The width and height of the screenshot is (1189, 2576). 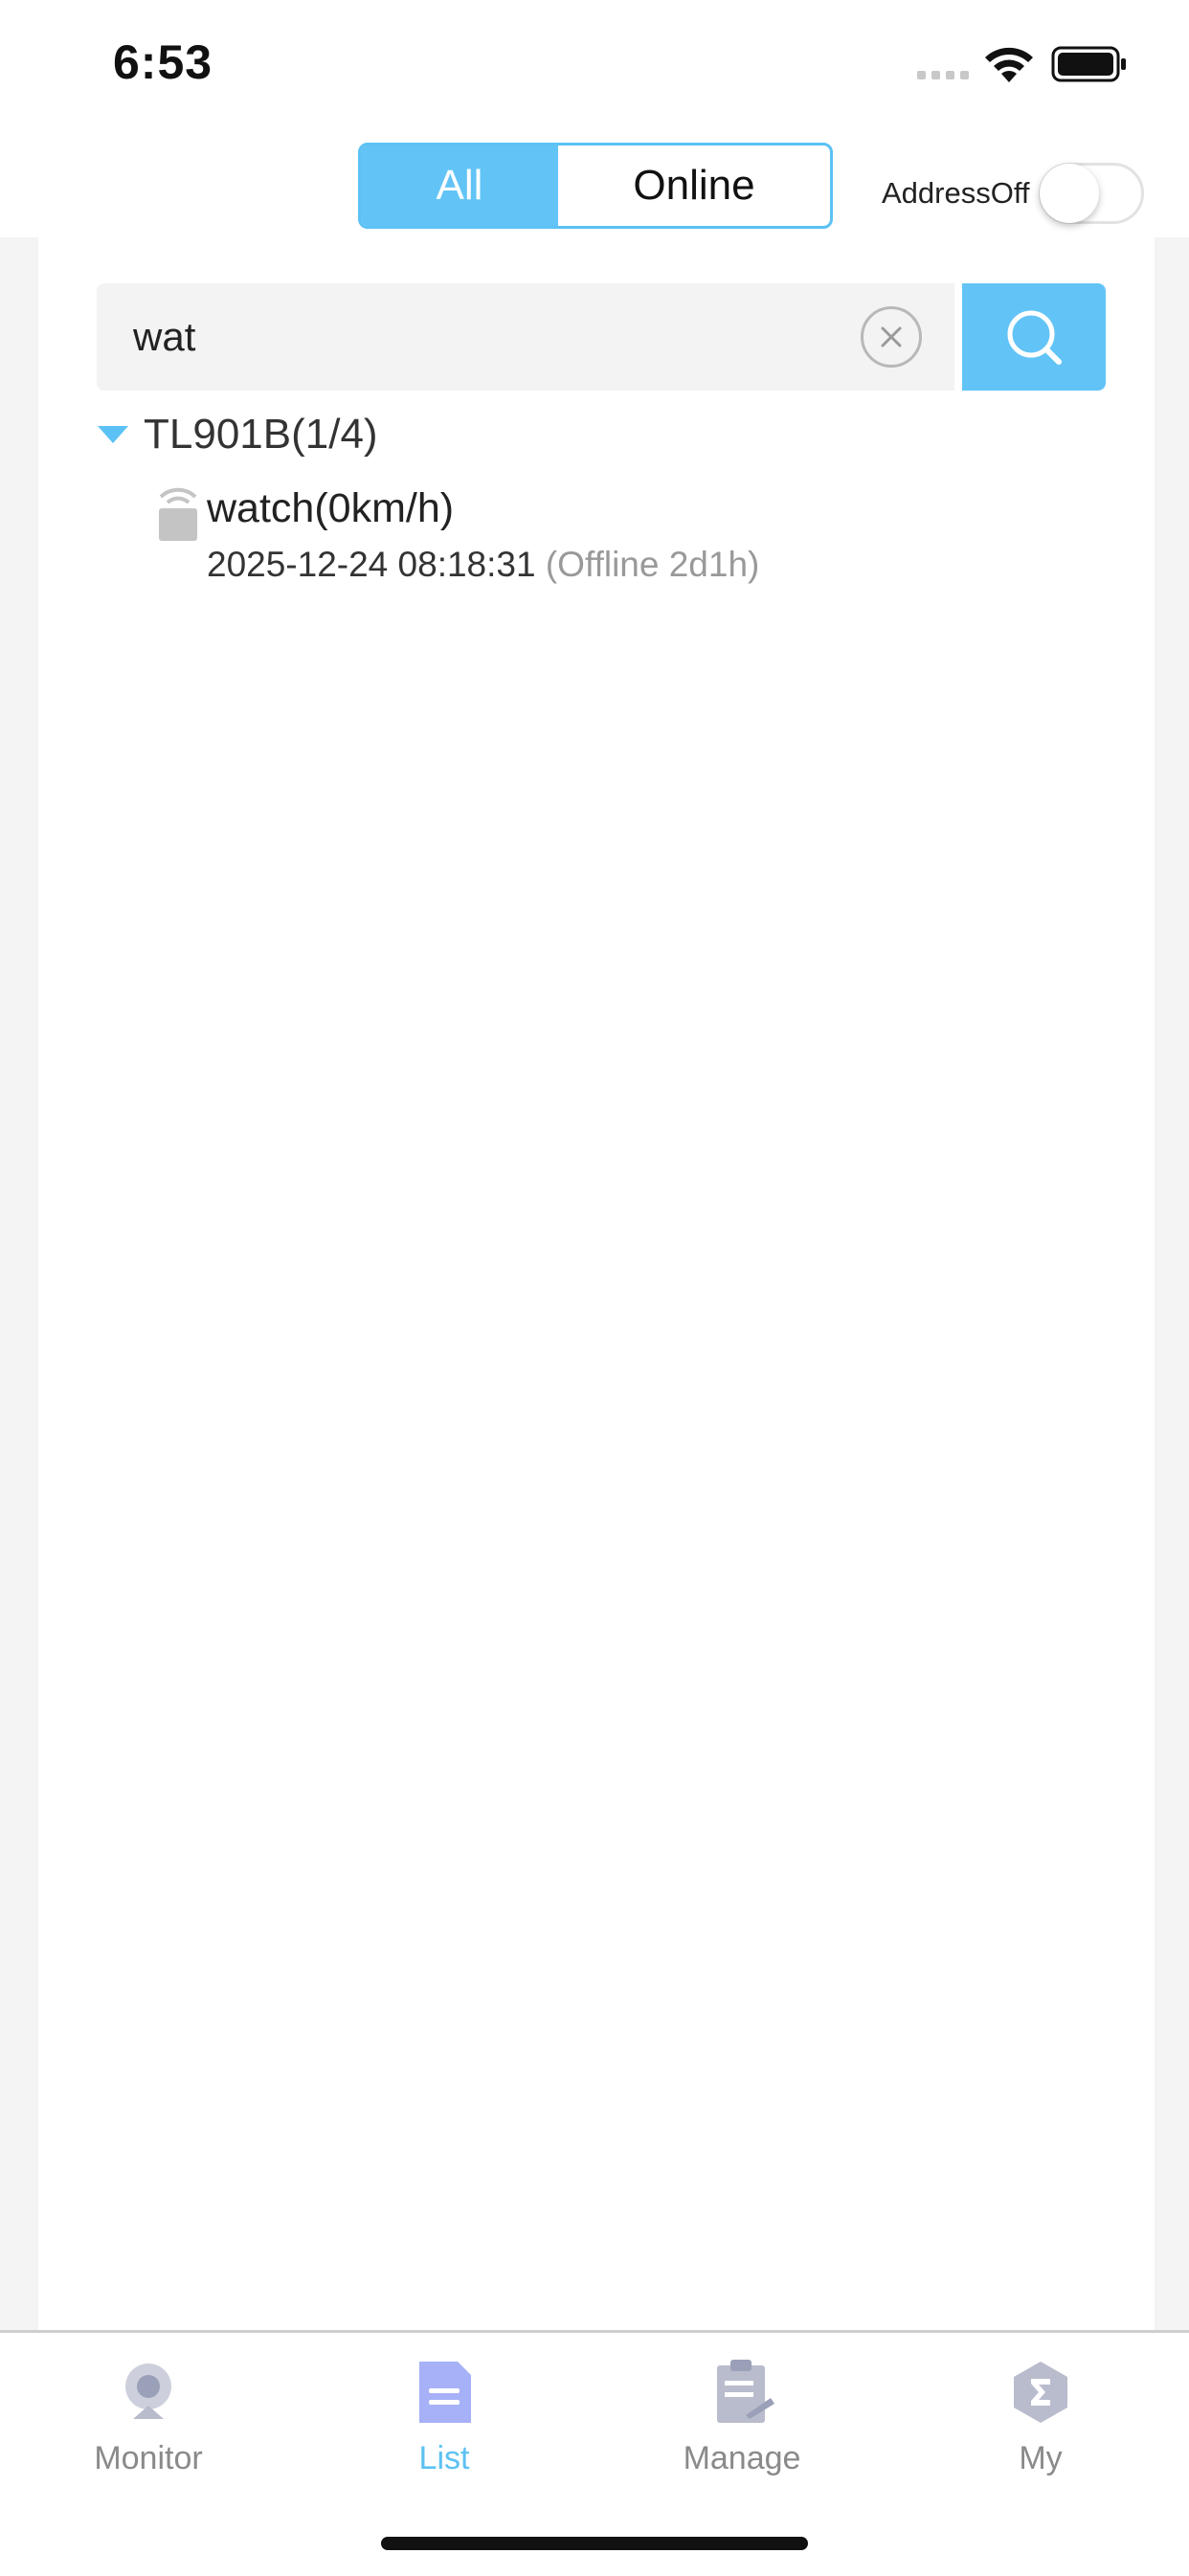 I want to click on battery-icon, so click(x=1088, y=64).